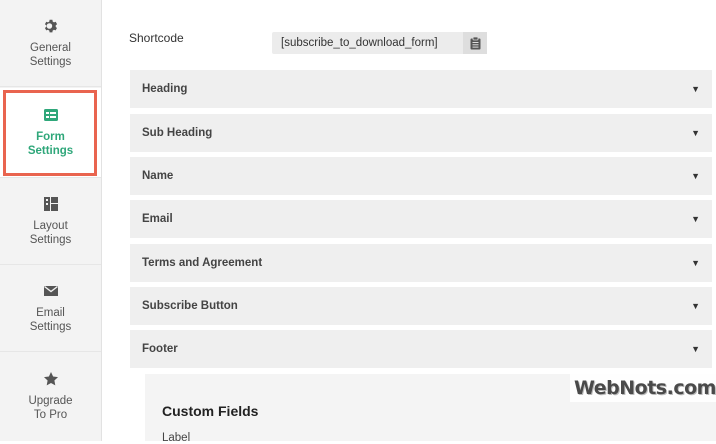 The height and width of the screenshot is (444, 716). Describe the element at coordinates (416, 133) in the screenshot. I see `accordion-title: Sub Heading` at that location.